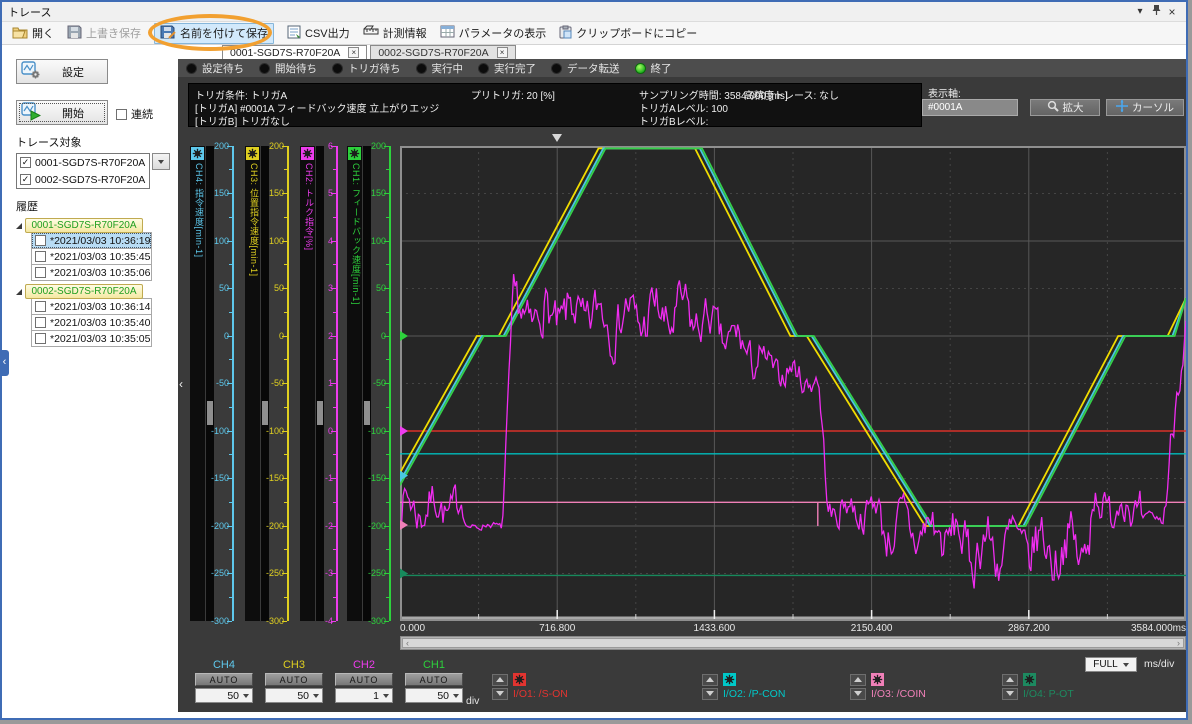  Describe the element at coordinates (1172, 12) in the screenshot. I see `close-icon: ×` at that location.